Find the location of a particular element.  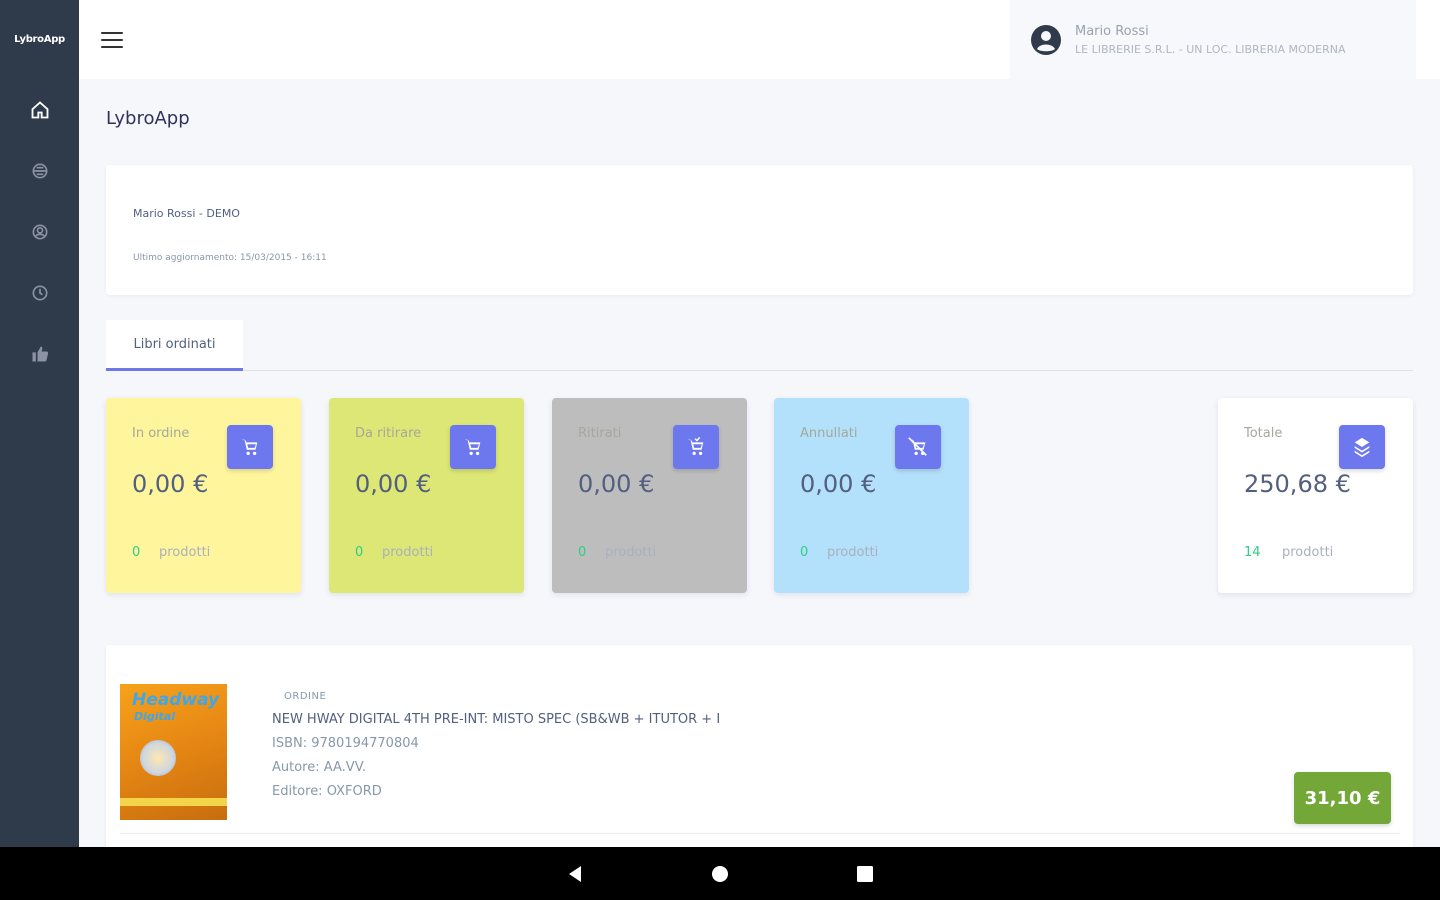

sidebar-item-profile is located at coordinates (39, 231).